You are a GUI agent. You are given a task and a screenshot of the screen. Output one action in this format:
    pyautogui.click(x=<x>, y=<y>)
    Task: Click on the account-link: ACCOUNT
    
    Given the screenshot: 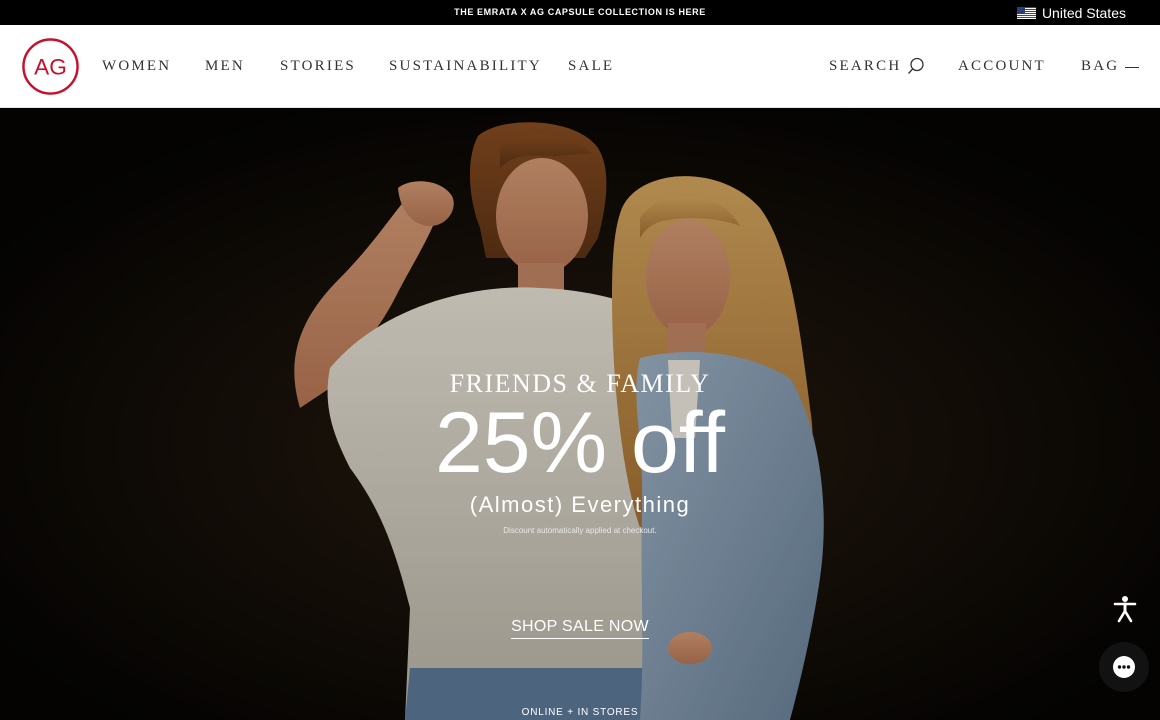 What is the action you would take?
    pyautogui.click(x=1002, y=66)
    